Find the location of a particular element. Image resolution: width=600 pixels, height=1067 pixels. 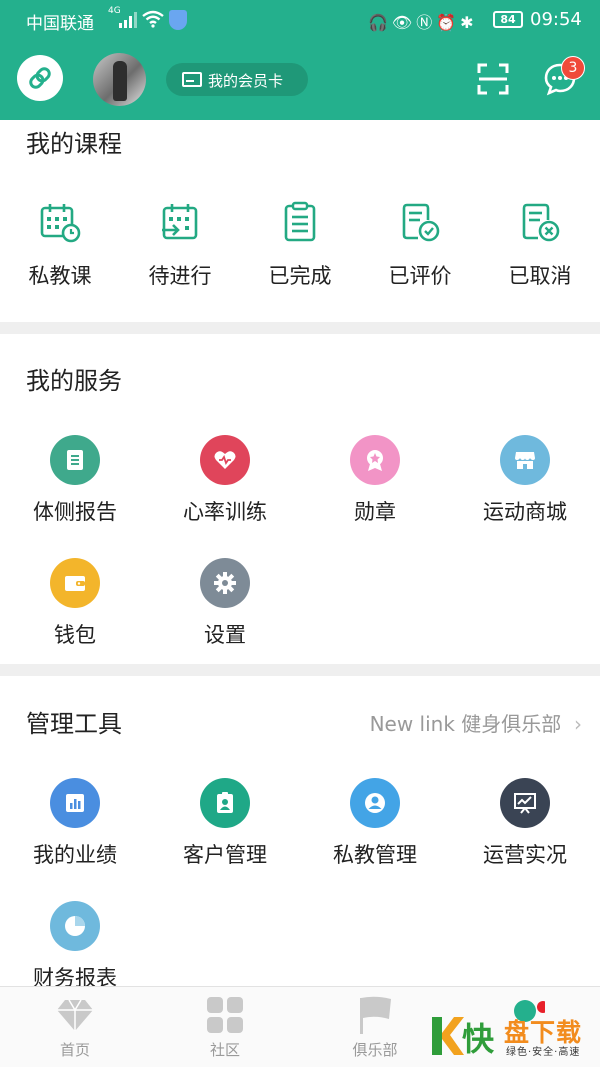

club-link-label: New link 健身俱乐部 is located at coordinates (465, 724).